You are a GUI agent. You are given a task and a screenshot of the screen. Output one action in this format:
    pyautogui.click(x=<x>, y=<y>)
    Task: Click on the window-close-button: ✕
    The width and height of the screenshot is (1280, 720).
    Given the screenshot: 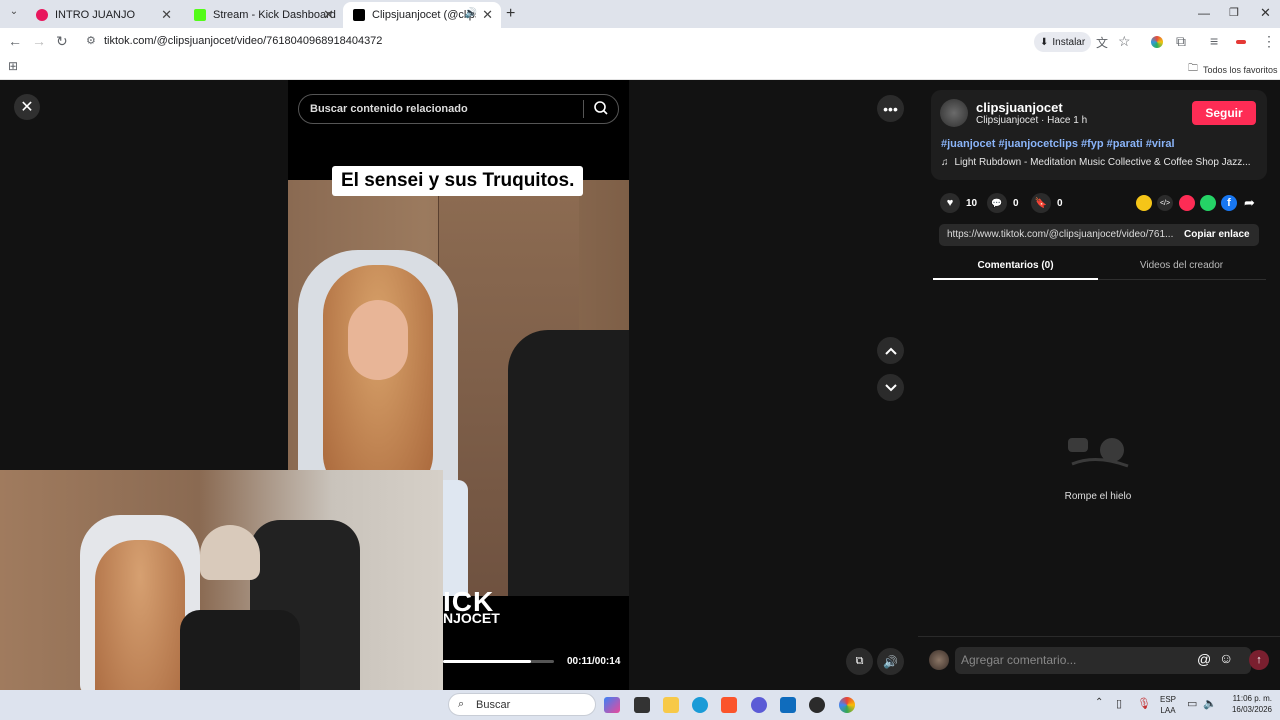 What is the action you would take?
    pyautogui.click(x=1265, y=13)
    